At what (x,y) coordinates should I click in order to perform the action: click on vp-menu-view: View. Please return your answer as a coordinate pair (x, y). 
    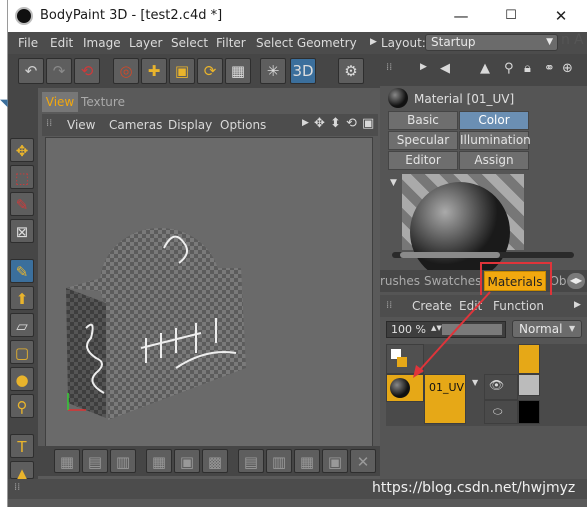
    Looking at the image, I should click on (81, 125).